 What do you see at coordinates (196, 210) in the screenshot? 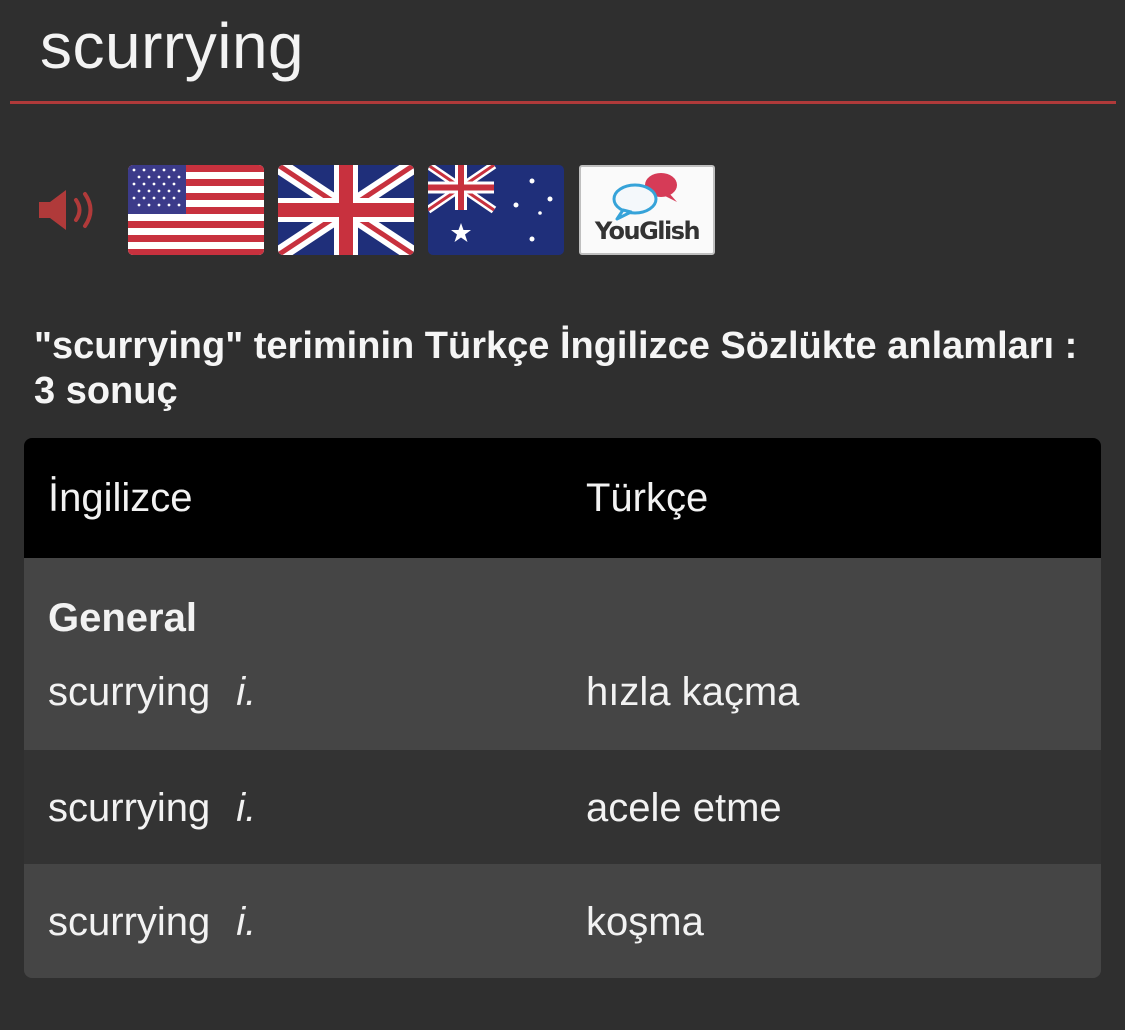
I see `us-flag-icon` at bounding box center [196, 210].